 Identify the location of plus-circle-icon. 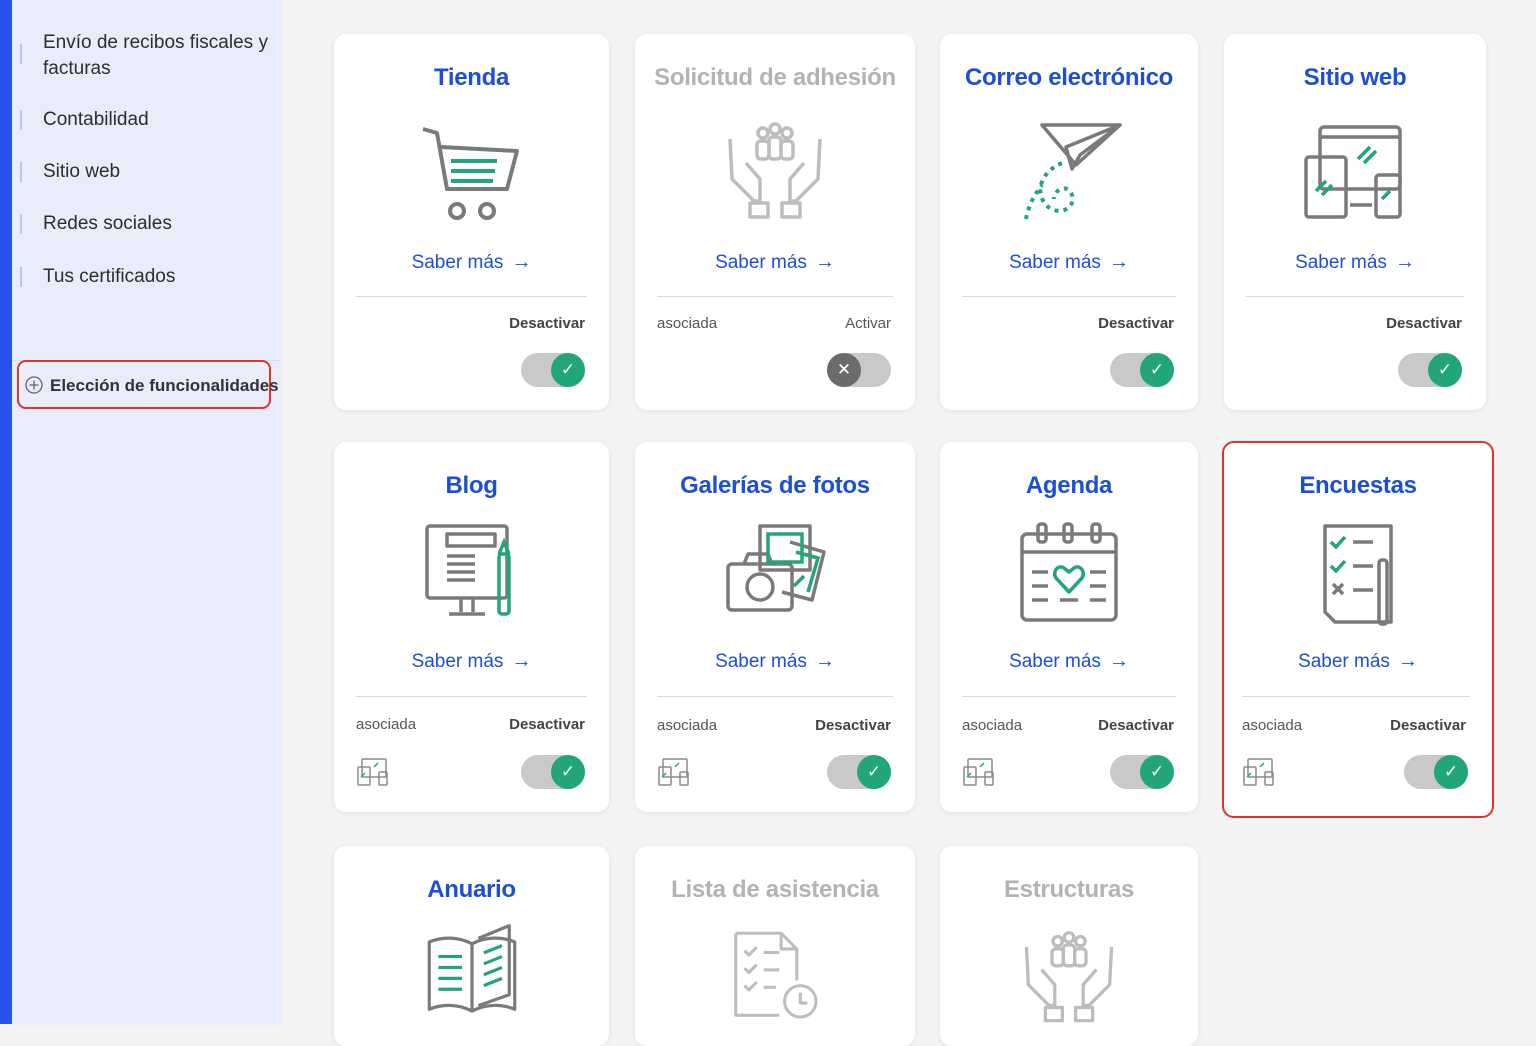
(34, 385).